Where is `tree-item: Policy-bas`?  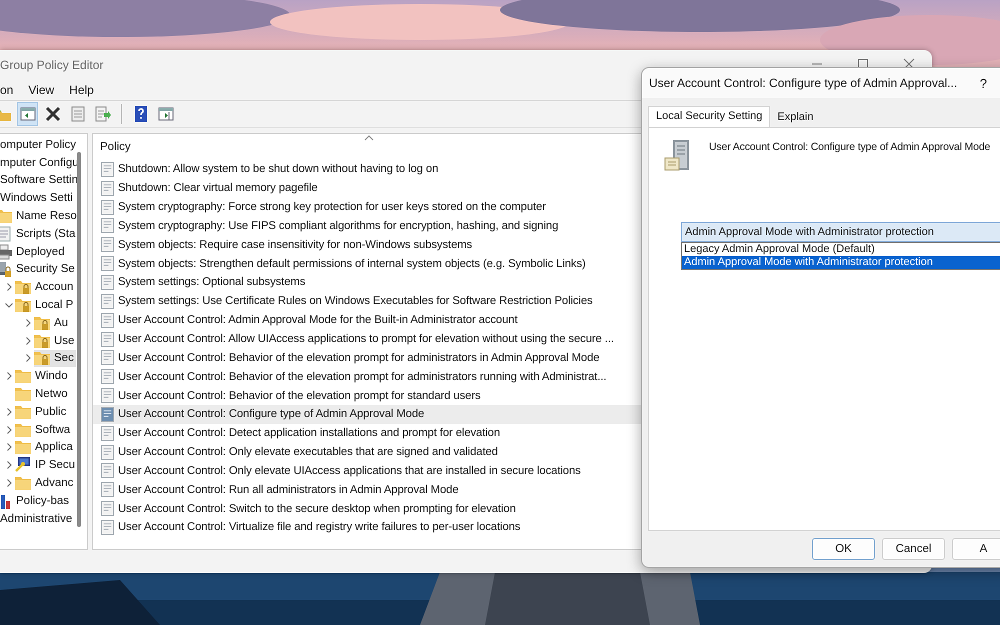 tree-item: Policy-bas is located at coordinates (36, 501).